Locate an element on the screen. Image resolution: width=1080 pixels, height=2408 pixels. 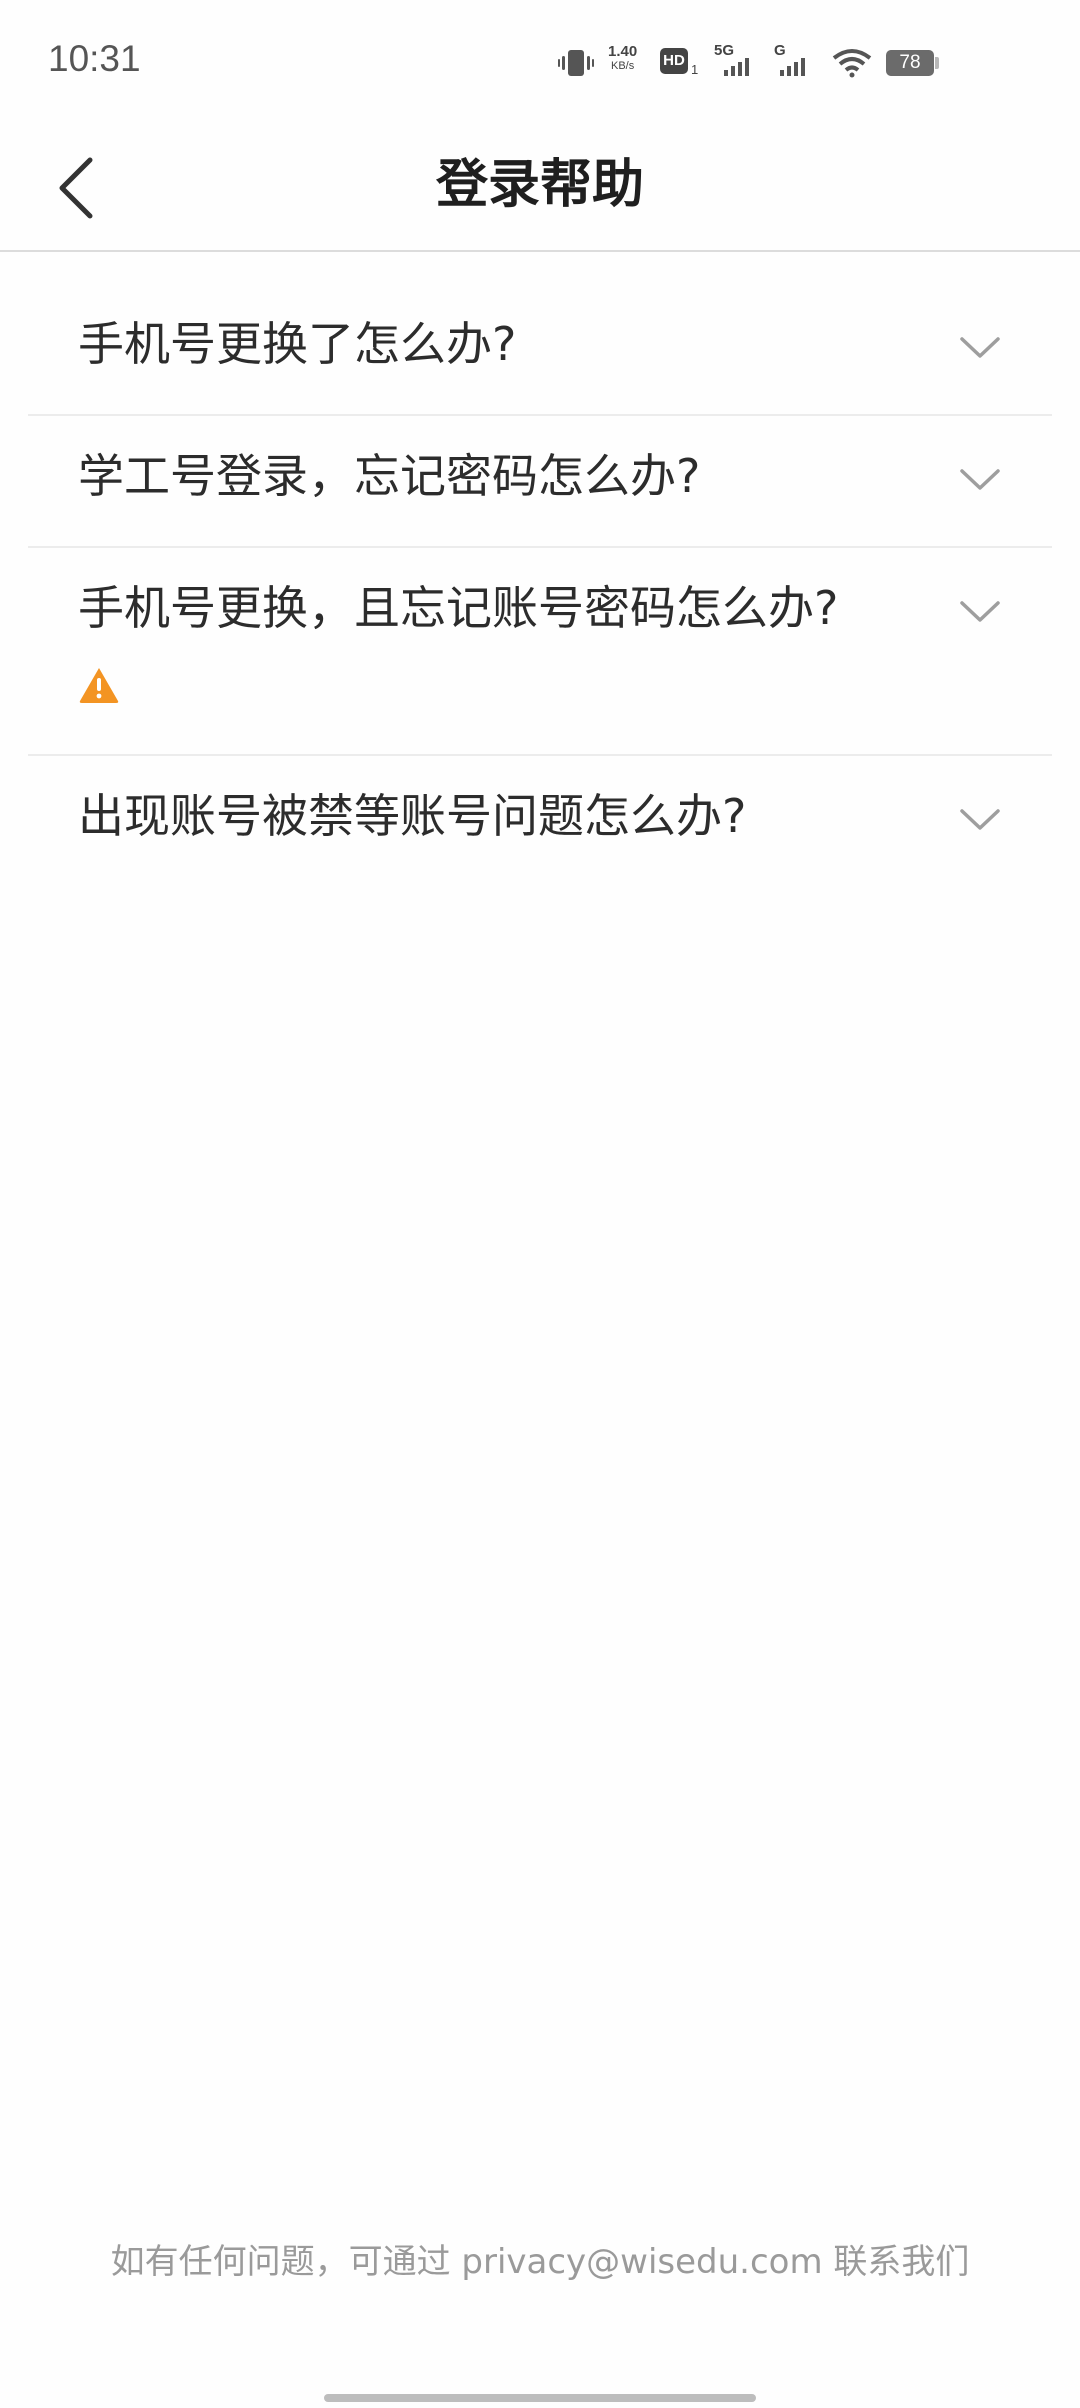
faq-item: 手机号更换了怎么办? is located at coordinates (540, 334).